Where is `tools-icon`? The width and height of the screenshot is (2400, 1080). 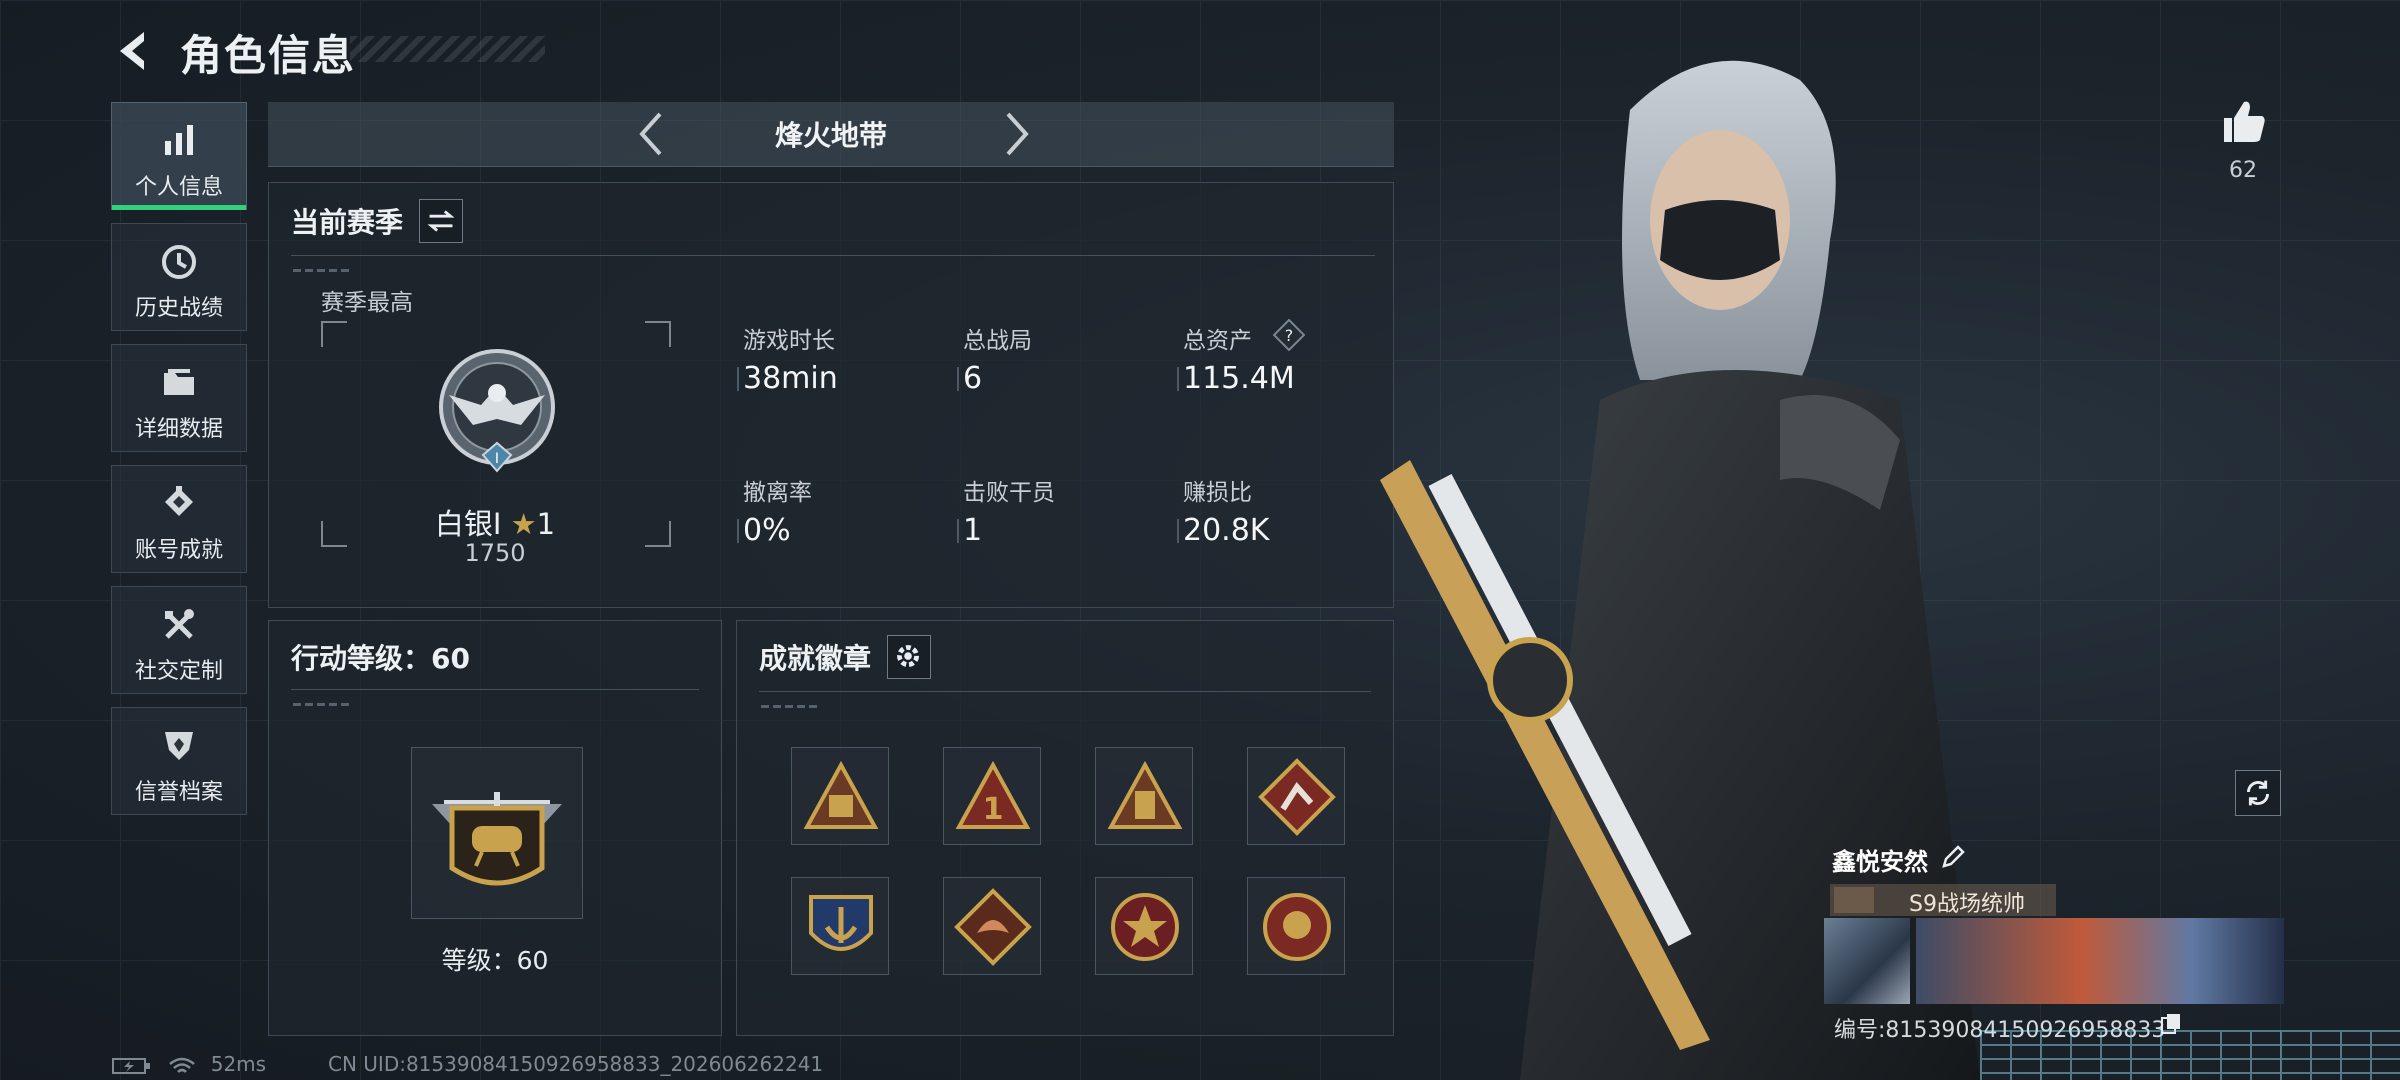 tools-icon is located at coordinates (179, 624).